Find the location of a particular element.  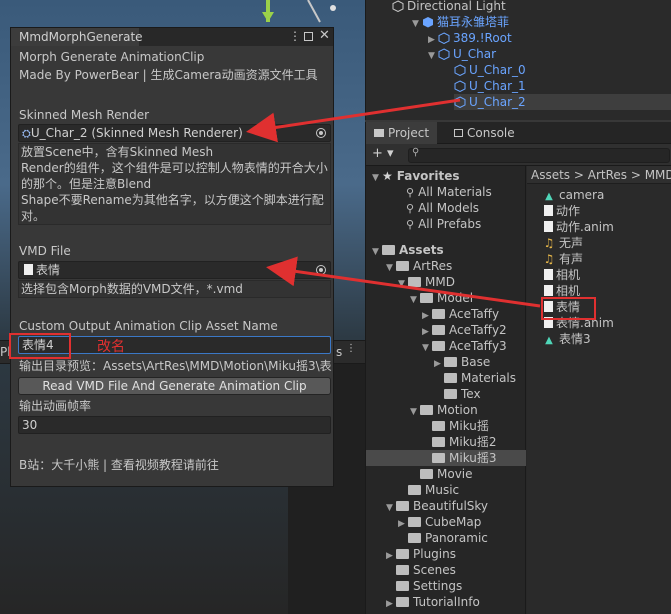

project-tabbar: Project Console is located at coordinates (518, 133).